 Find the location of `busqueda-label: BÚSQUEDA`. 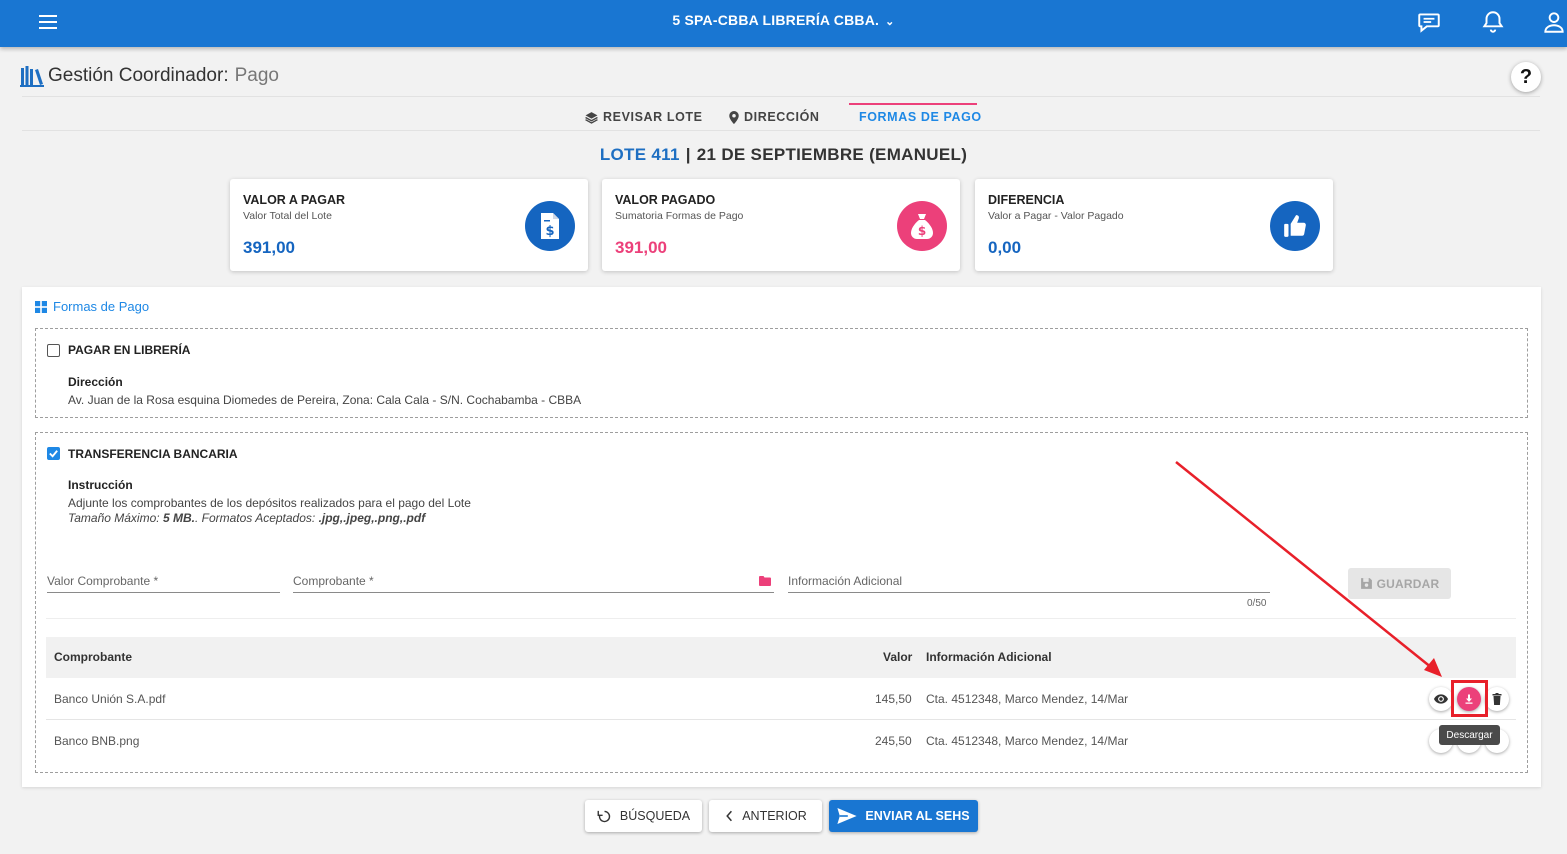

busqueda-label: BÚSQUEDA is located at coordinates (655, 816).